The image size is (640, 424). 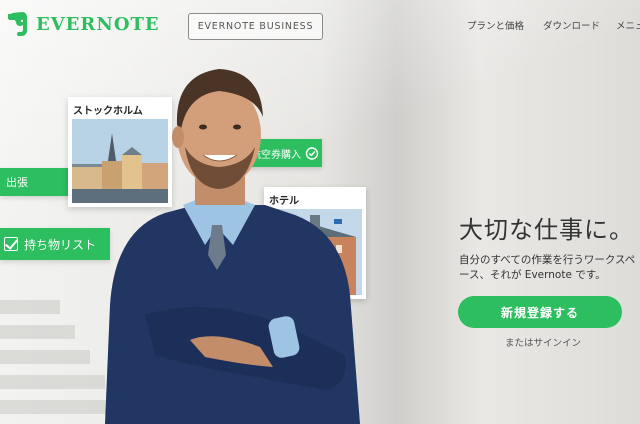 What do you see at coordinates (255, 26) in the screenshot?
I see `evernote-business-button: EVERNOTE BUSINESS` at bounding box center [255, 26].